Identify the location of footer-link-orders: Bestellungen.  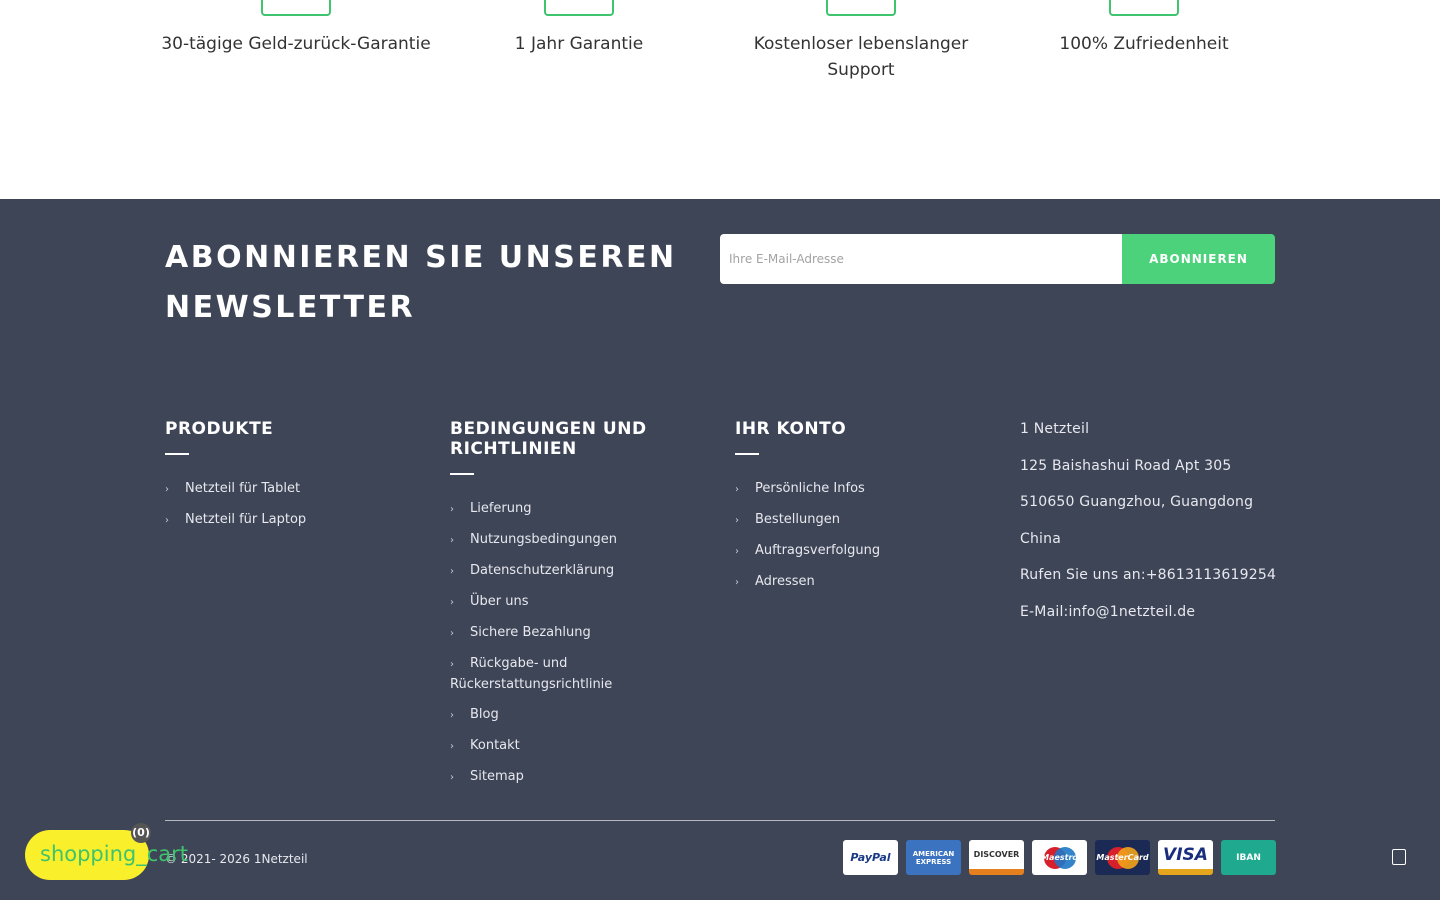
(797, 519).